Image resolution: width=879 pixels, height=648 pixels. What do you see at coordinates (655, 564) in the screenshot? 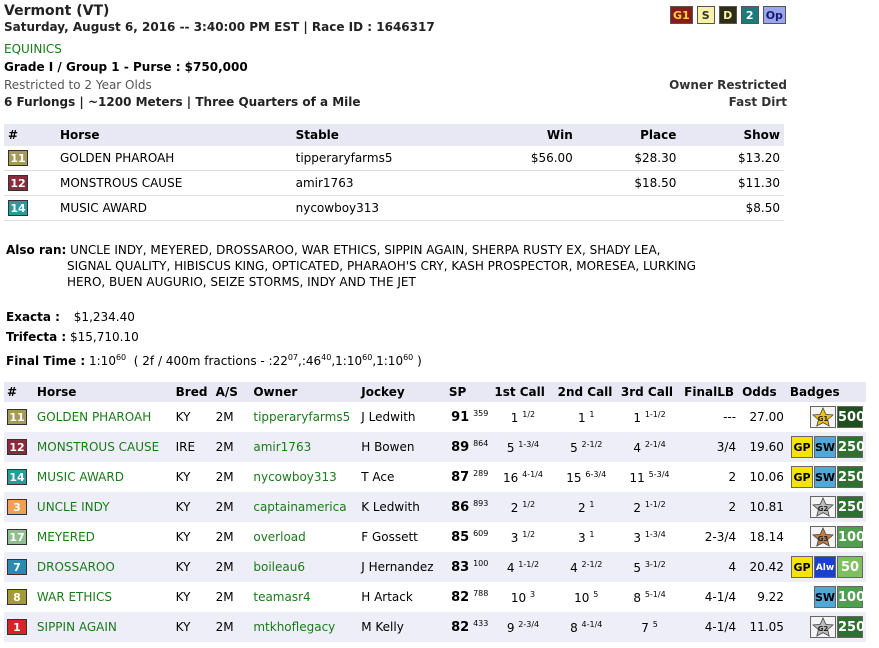
I see `call3-margin: 3-1/2` at bounding box center [655, 564].